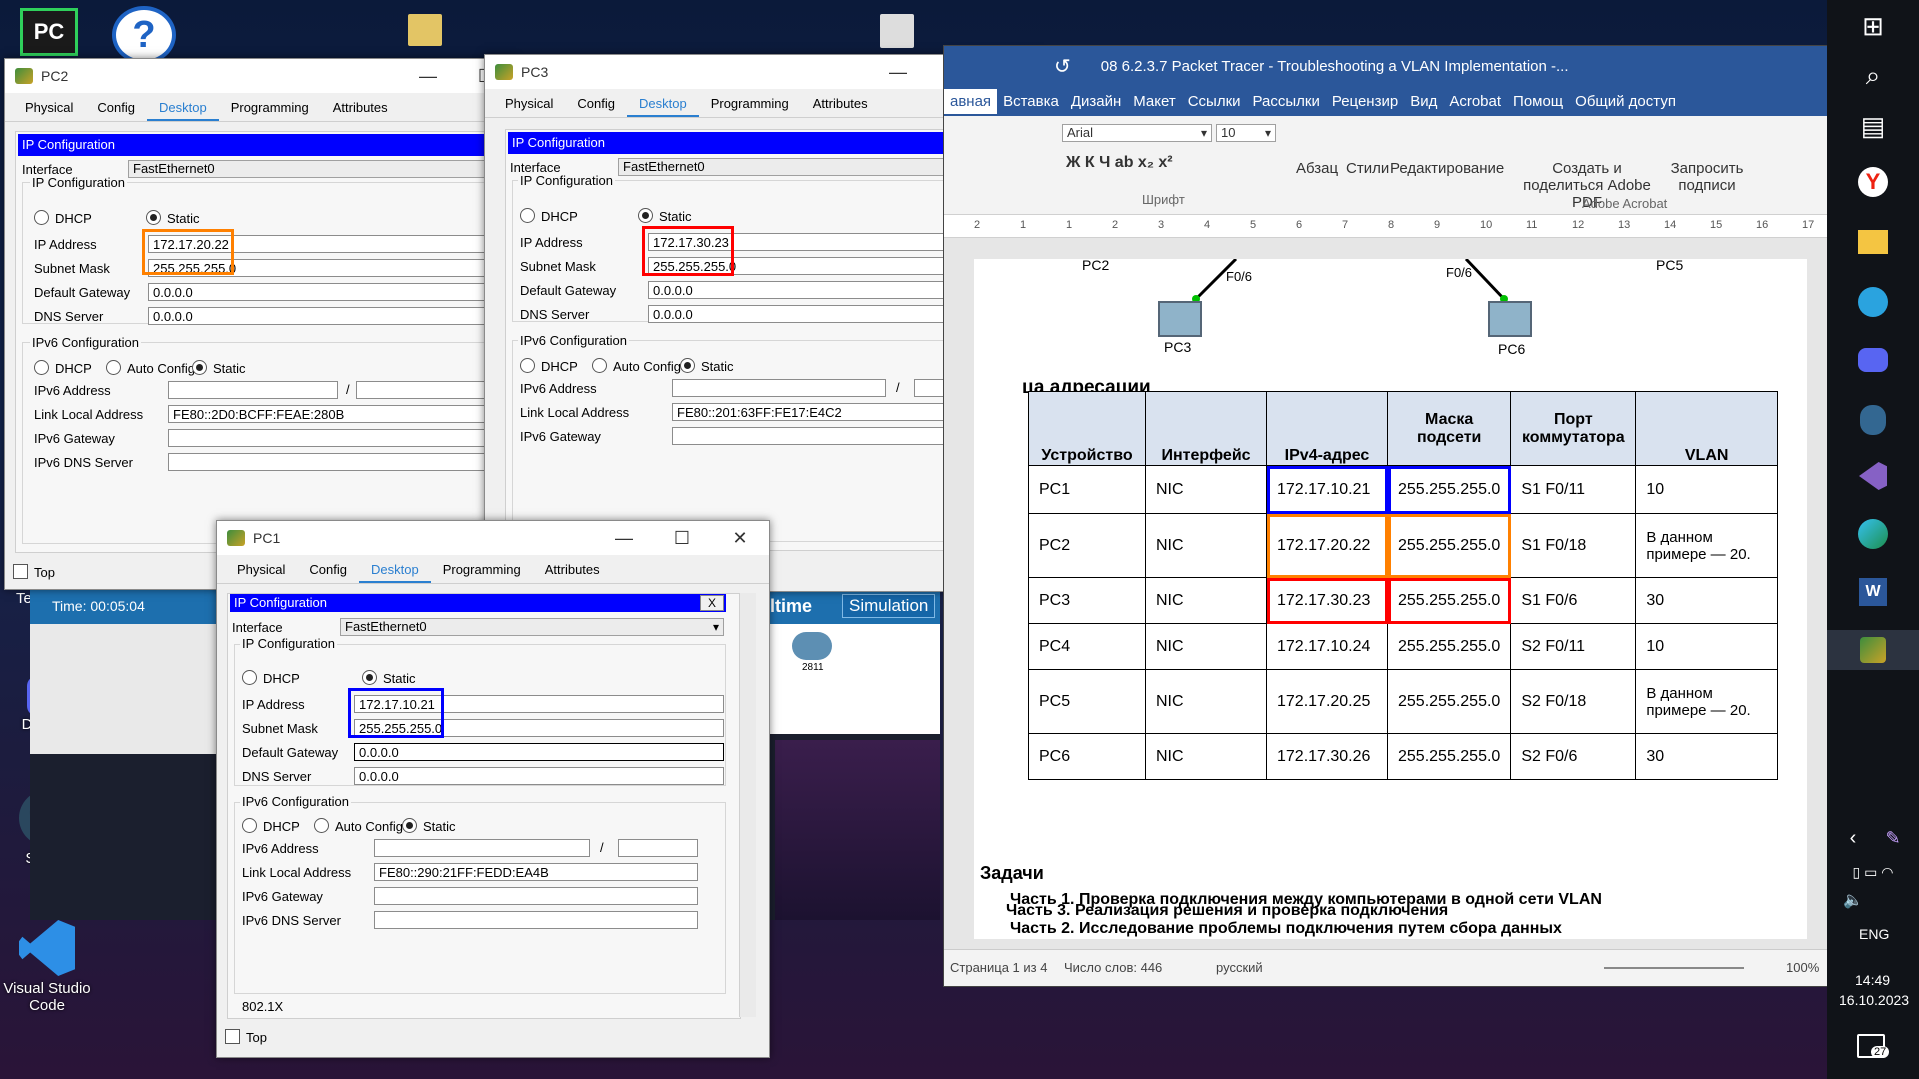 This screenshot has width=1919, height=1079. What do you see at coordinates (1538, 101) in the screenshot?
I see `tab-help: Помощ` at bounding box center [1538, 101].